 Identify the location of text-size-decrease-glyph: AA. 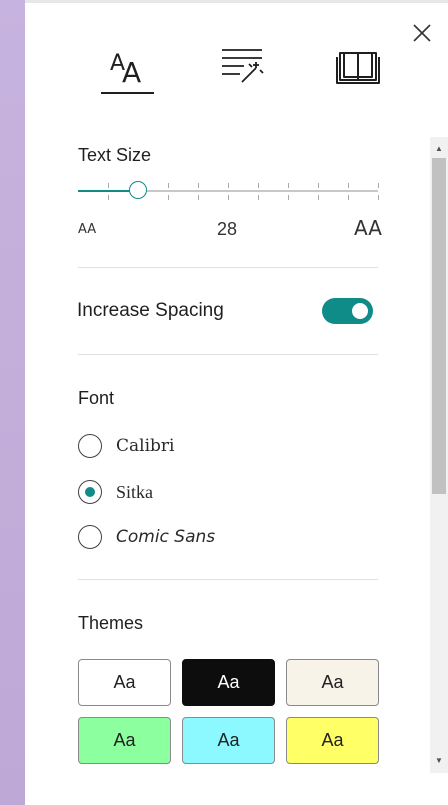
(87, 229).